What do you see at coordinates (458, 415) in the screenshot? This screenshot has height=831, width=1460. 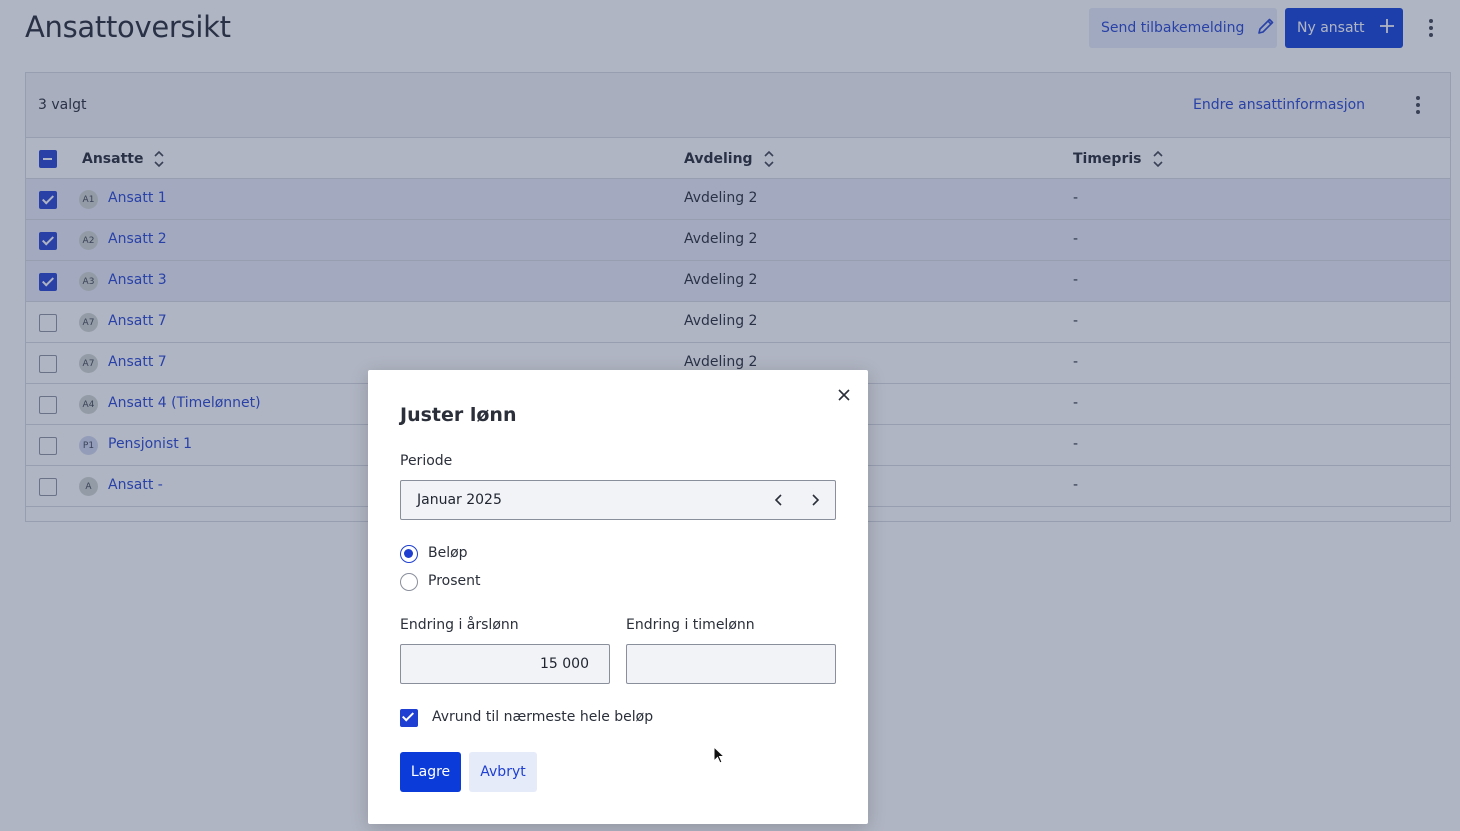 I see `dialog-title: Juster lønn` at bounding box center [458, 415].